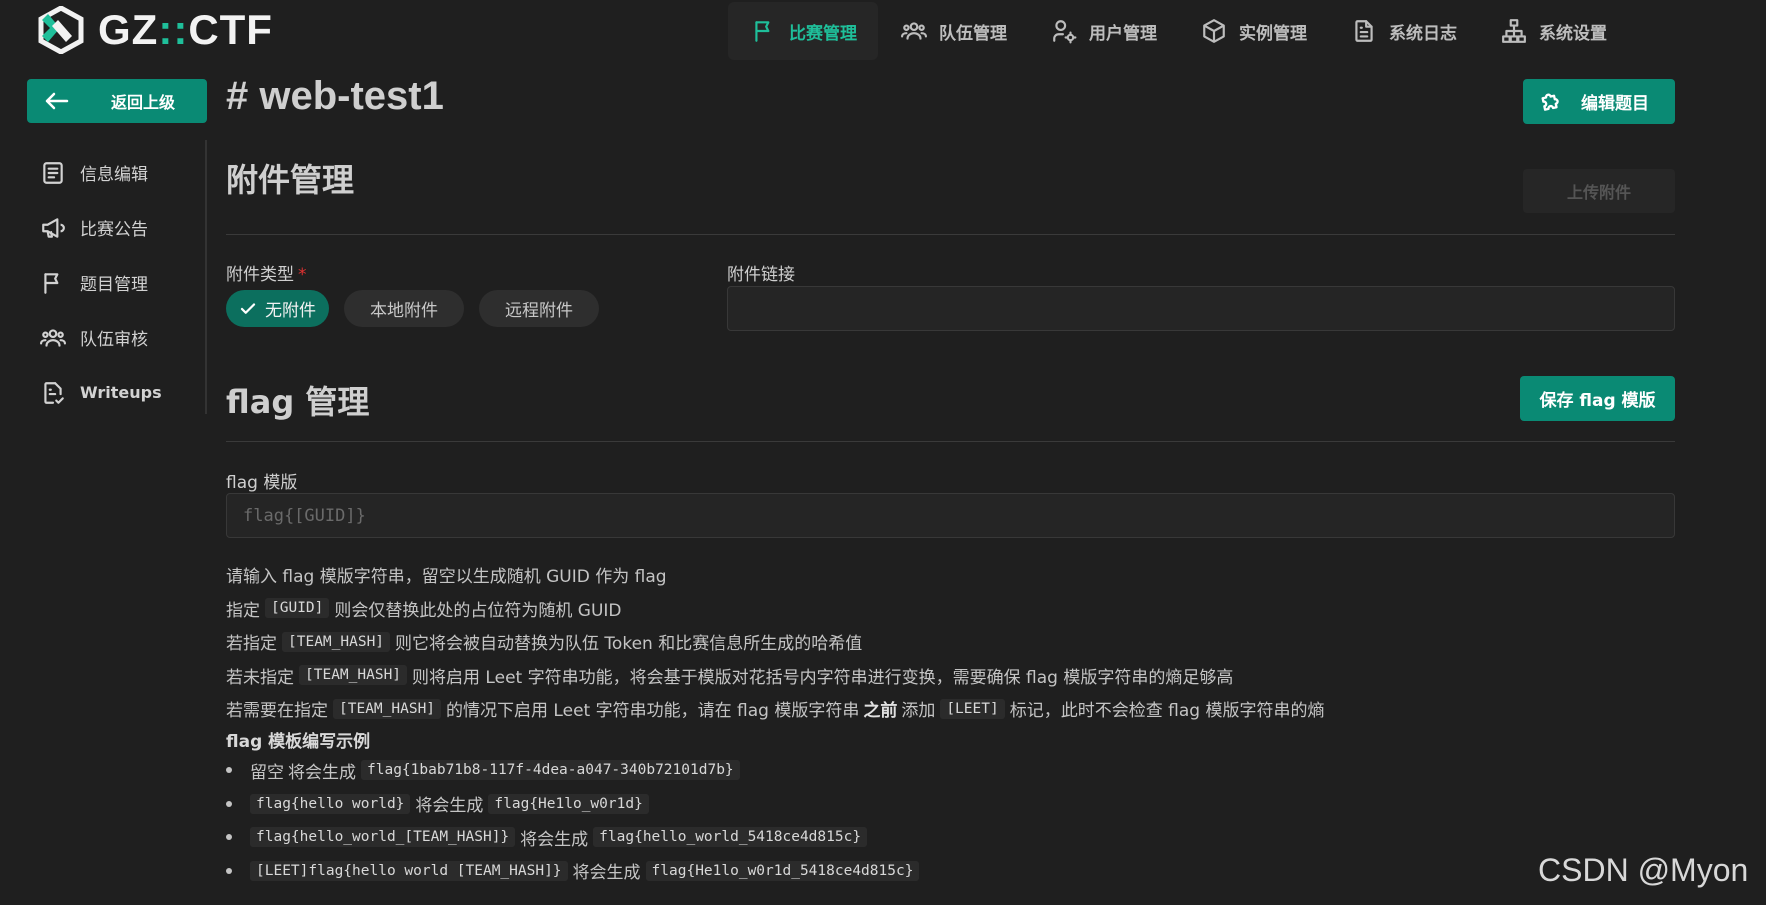 The width and height of the screenshot is (1766, 905). I want to click on nav-settings: 系统设置, so click(1553, 31).